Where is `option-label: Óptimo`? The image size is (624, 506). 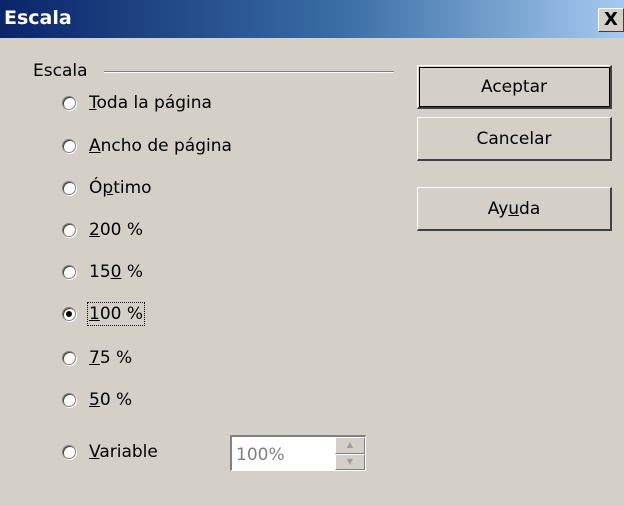 option-label: Óptimo is located at coordinates (120, 188).